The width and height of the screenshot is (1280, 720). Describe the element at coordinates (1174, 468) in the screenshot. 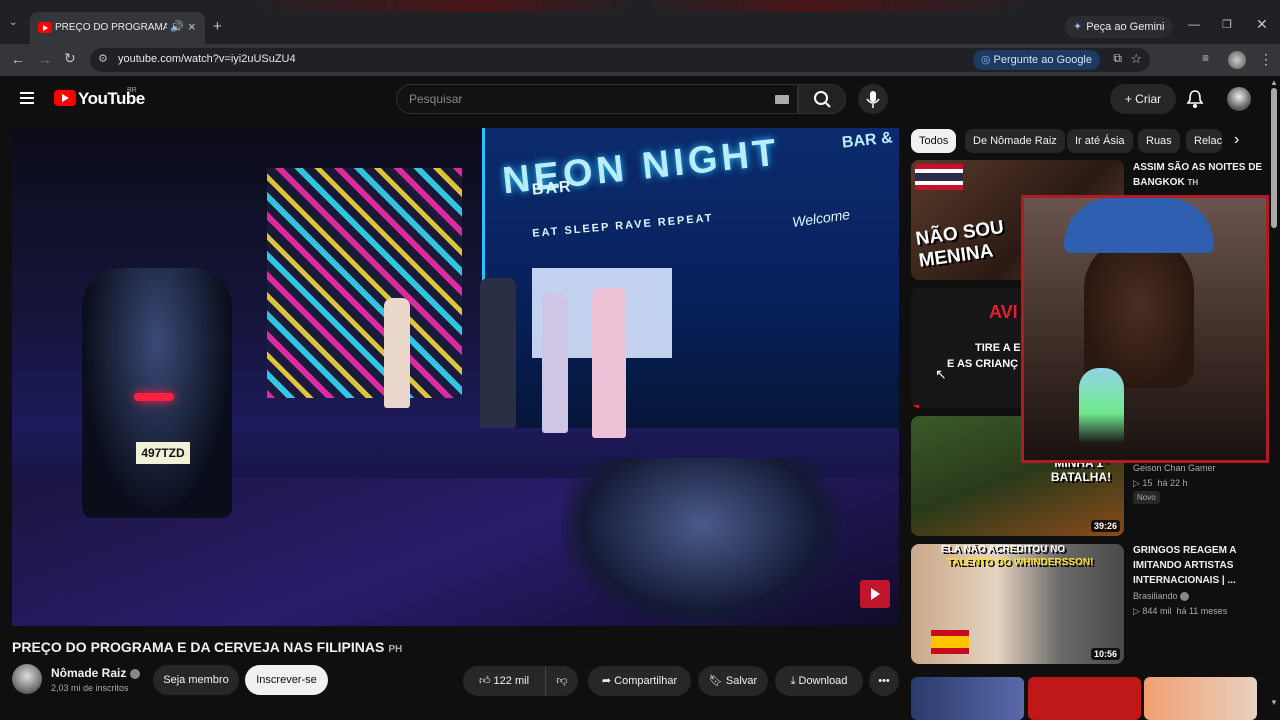

I see `recommendation-channel: Geison Chan Gamer` at that location.